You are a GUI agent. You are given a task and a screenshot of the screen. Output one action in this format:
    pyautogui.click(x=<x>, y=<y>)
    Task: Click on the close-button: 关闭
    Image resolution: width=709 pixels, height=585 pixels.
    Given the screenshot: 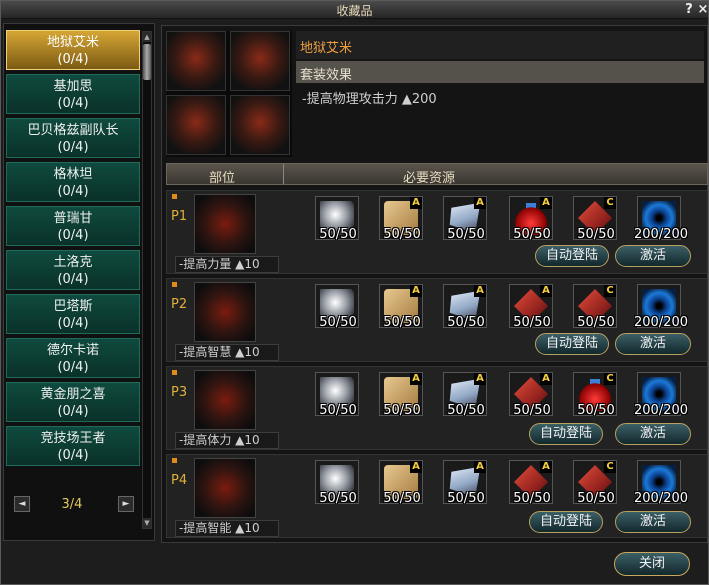 What is the action you would take?
    pyautogui.click(x=652, y=564)
    